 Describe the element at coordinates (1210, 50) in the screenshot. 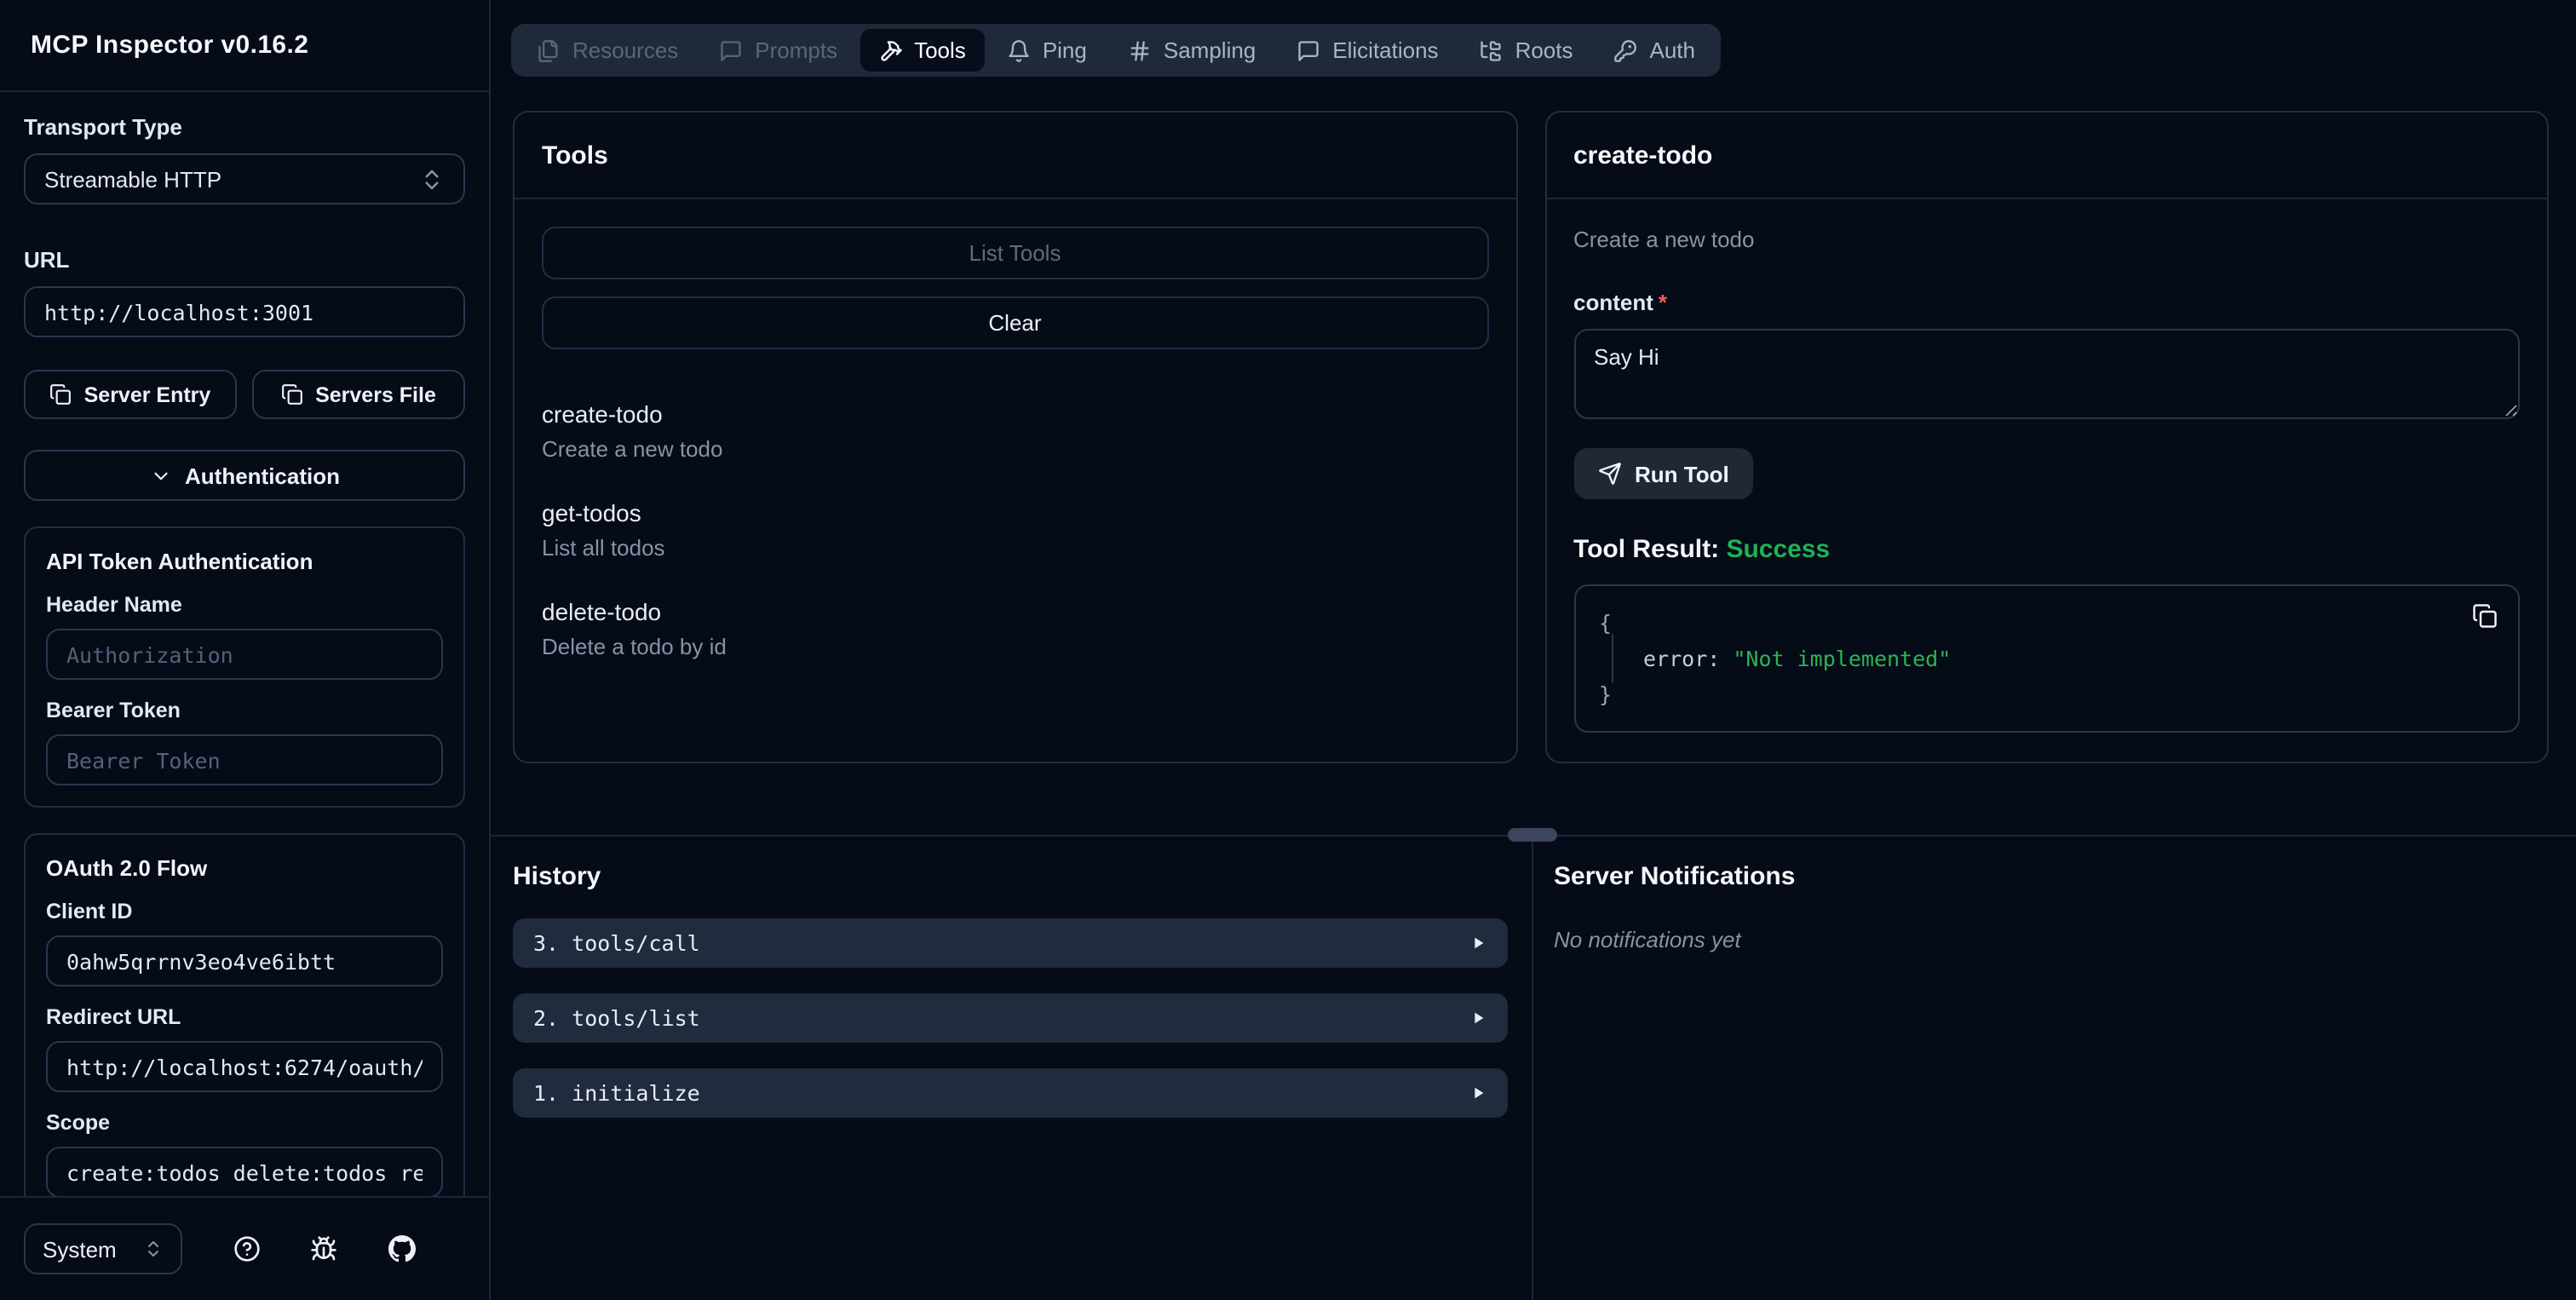

I see `tab-label: Sampling` at that location.